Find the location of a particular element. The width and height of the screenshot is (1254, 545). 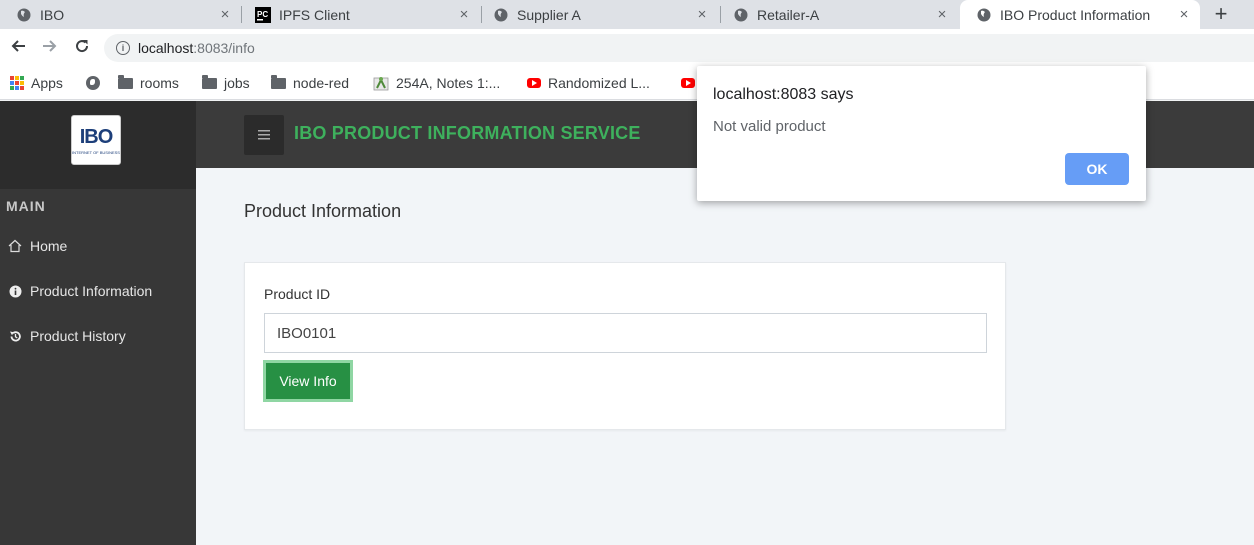

plant-icon is located at coordinates (381, 83).